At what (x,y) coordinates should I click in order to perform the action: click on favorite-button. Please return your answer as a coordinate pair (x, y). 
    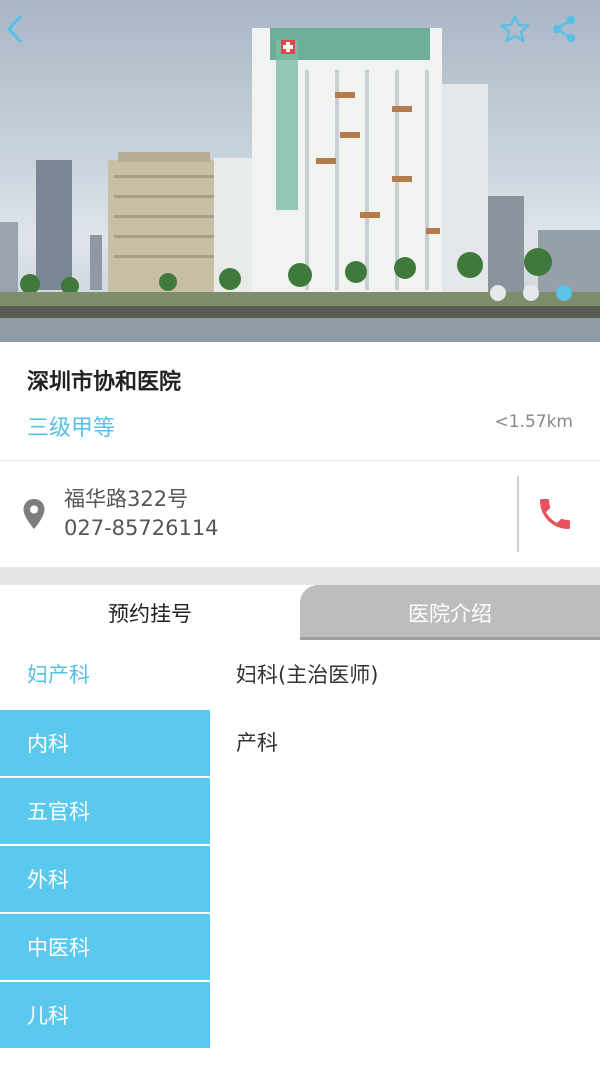
    Looking at the image, I should click on (520, 34).